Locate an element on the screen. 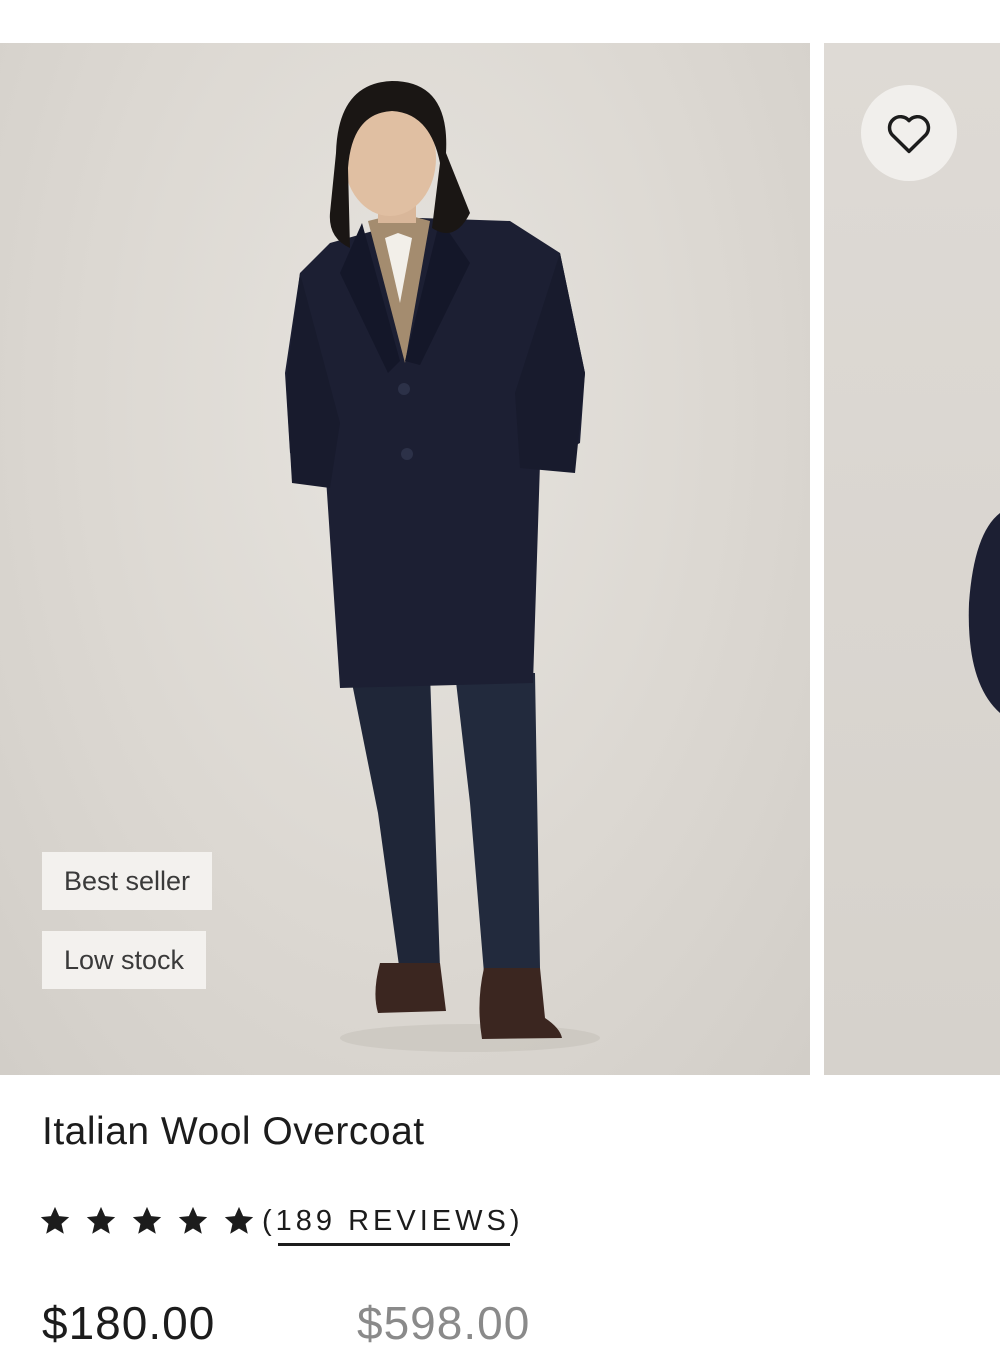  reviews-link: (189 REVIEWS) is located at coordinates (393, 1225).